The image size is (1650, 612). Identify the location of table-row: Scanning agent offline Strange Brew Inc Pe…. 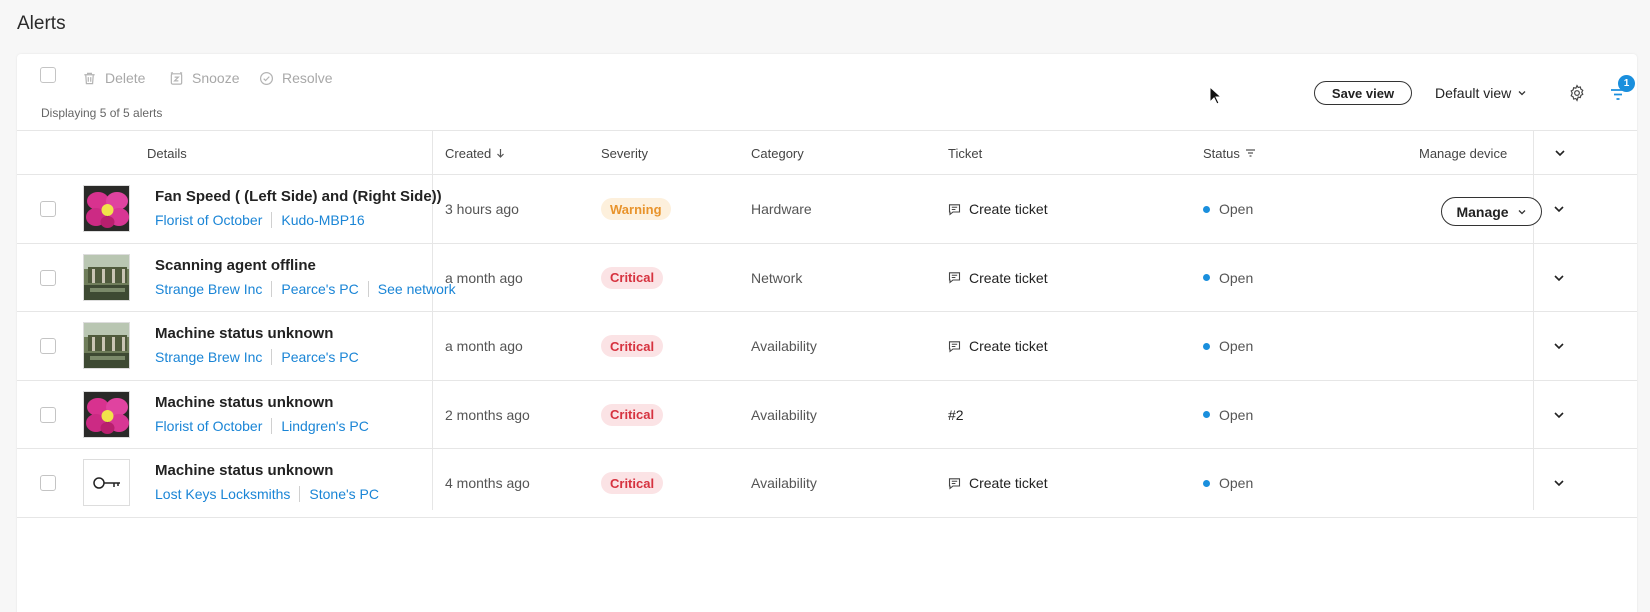
(827, 278).